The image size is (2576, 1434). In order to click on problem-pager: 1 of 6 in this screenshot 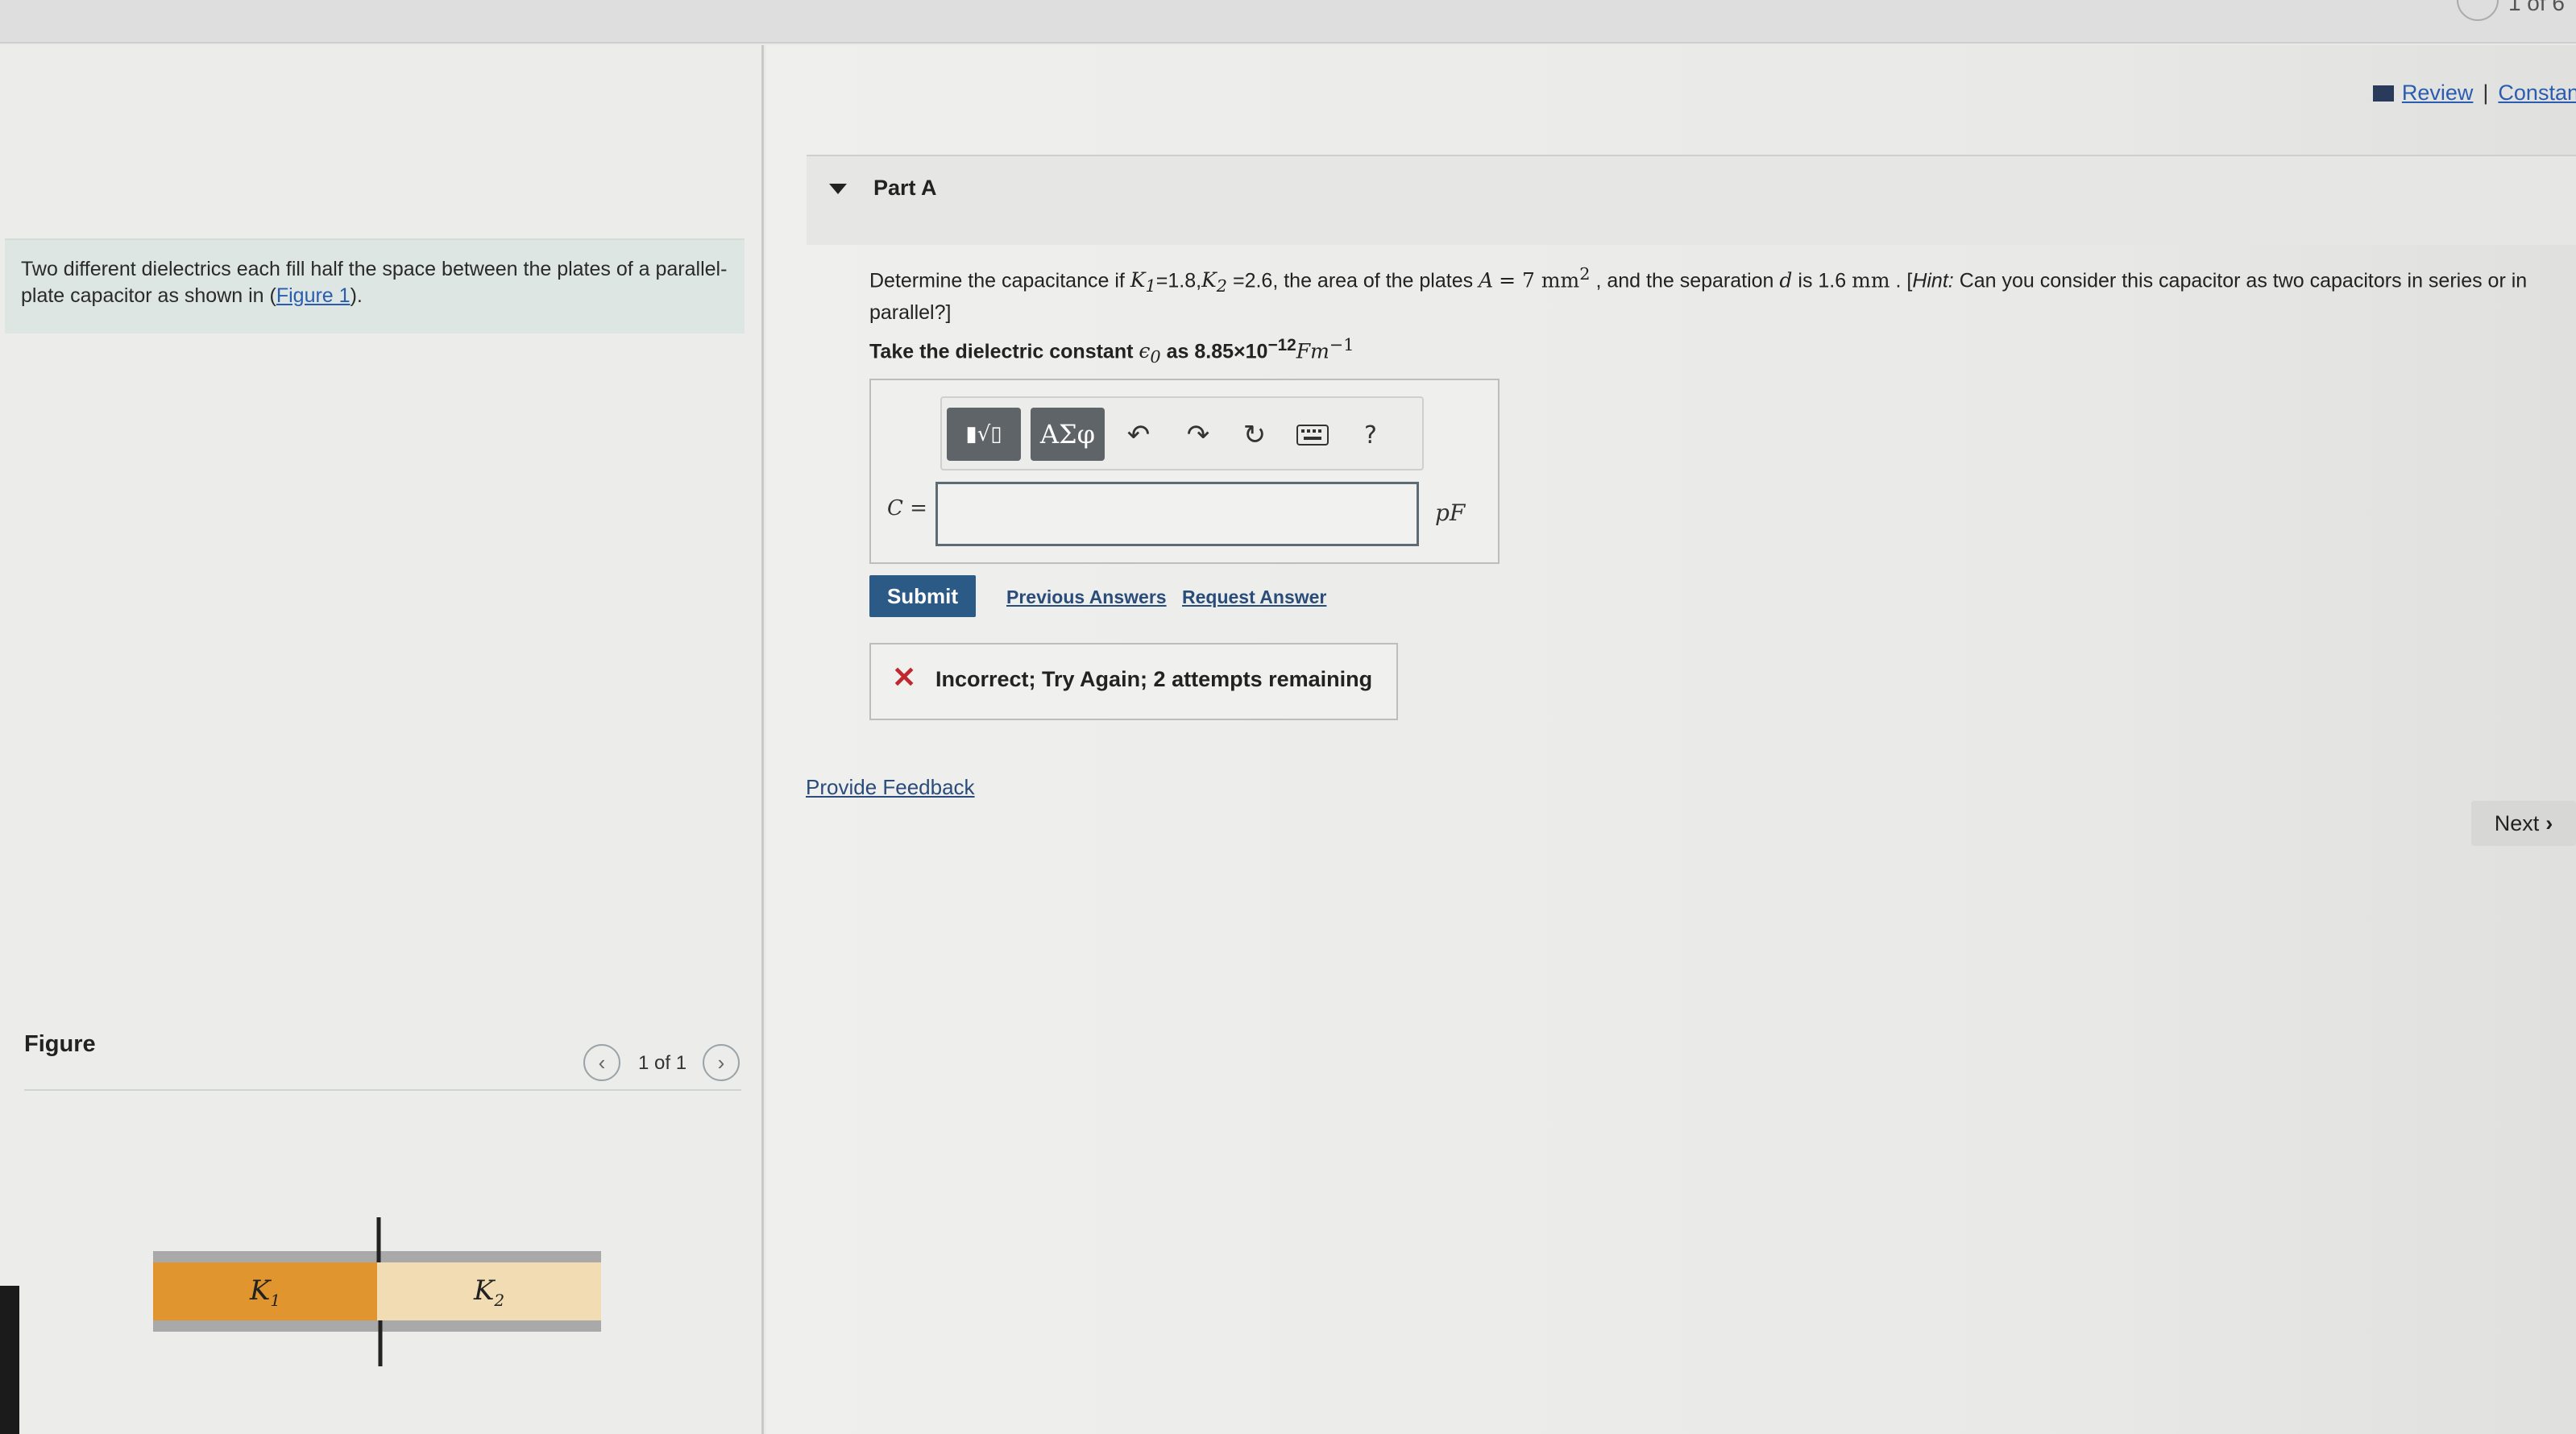, I will do `click(2536, 7)`.